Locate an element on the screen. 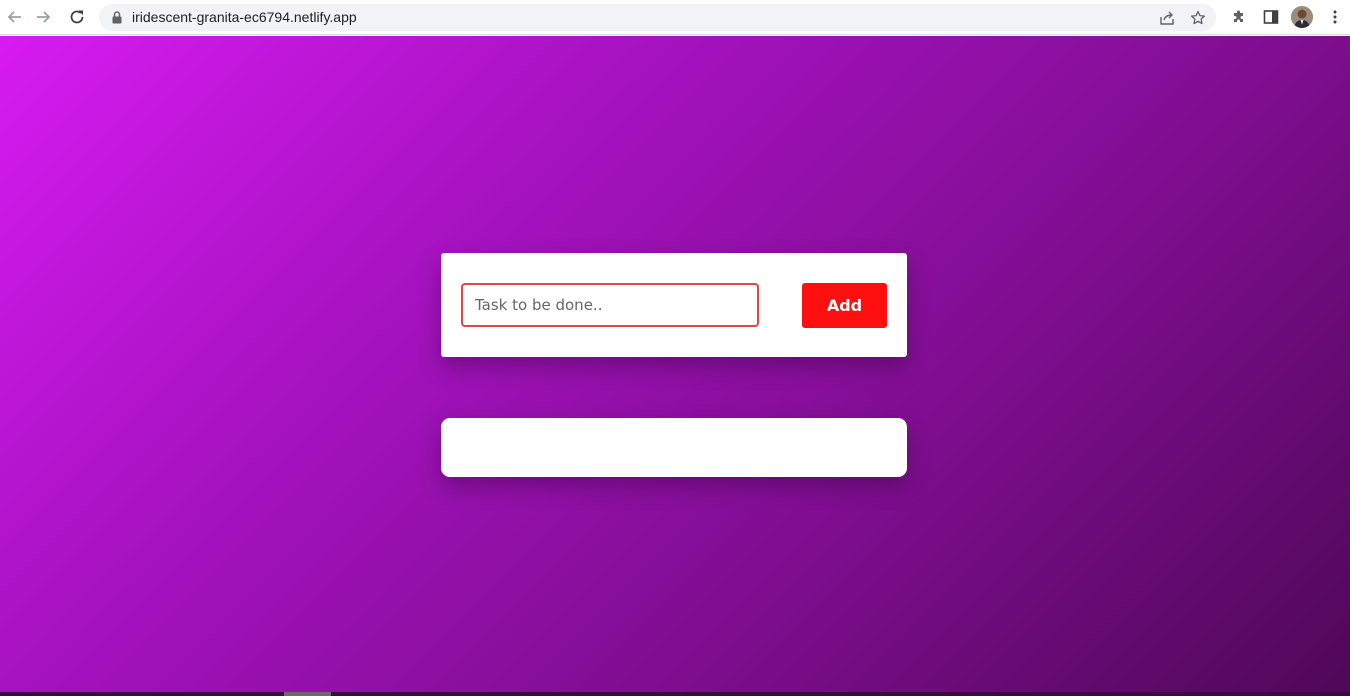 The height and width of the screenshot is (696, 1350). lock-icon is located at coordinates (117, 17).